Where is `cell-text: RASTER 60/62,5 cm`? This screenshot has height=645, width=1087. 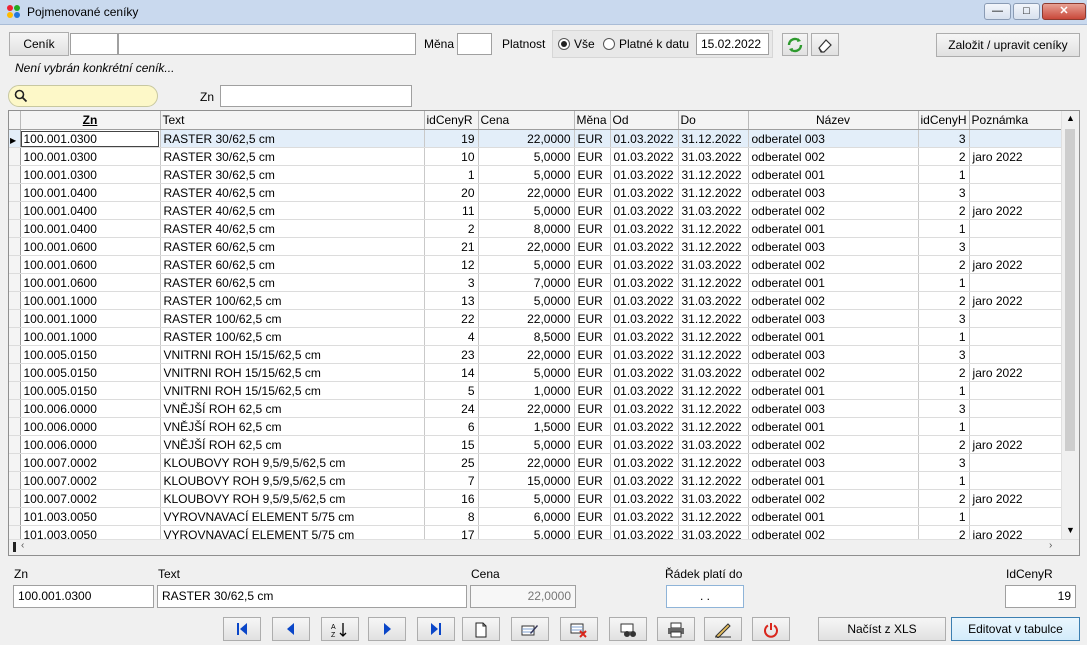 cell-text: RASTER 60/62,5 cm is located at coordinates (292, 246).